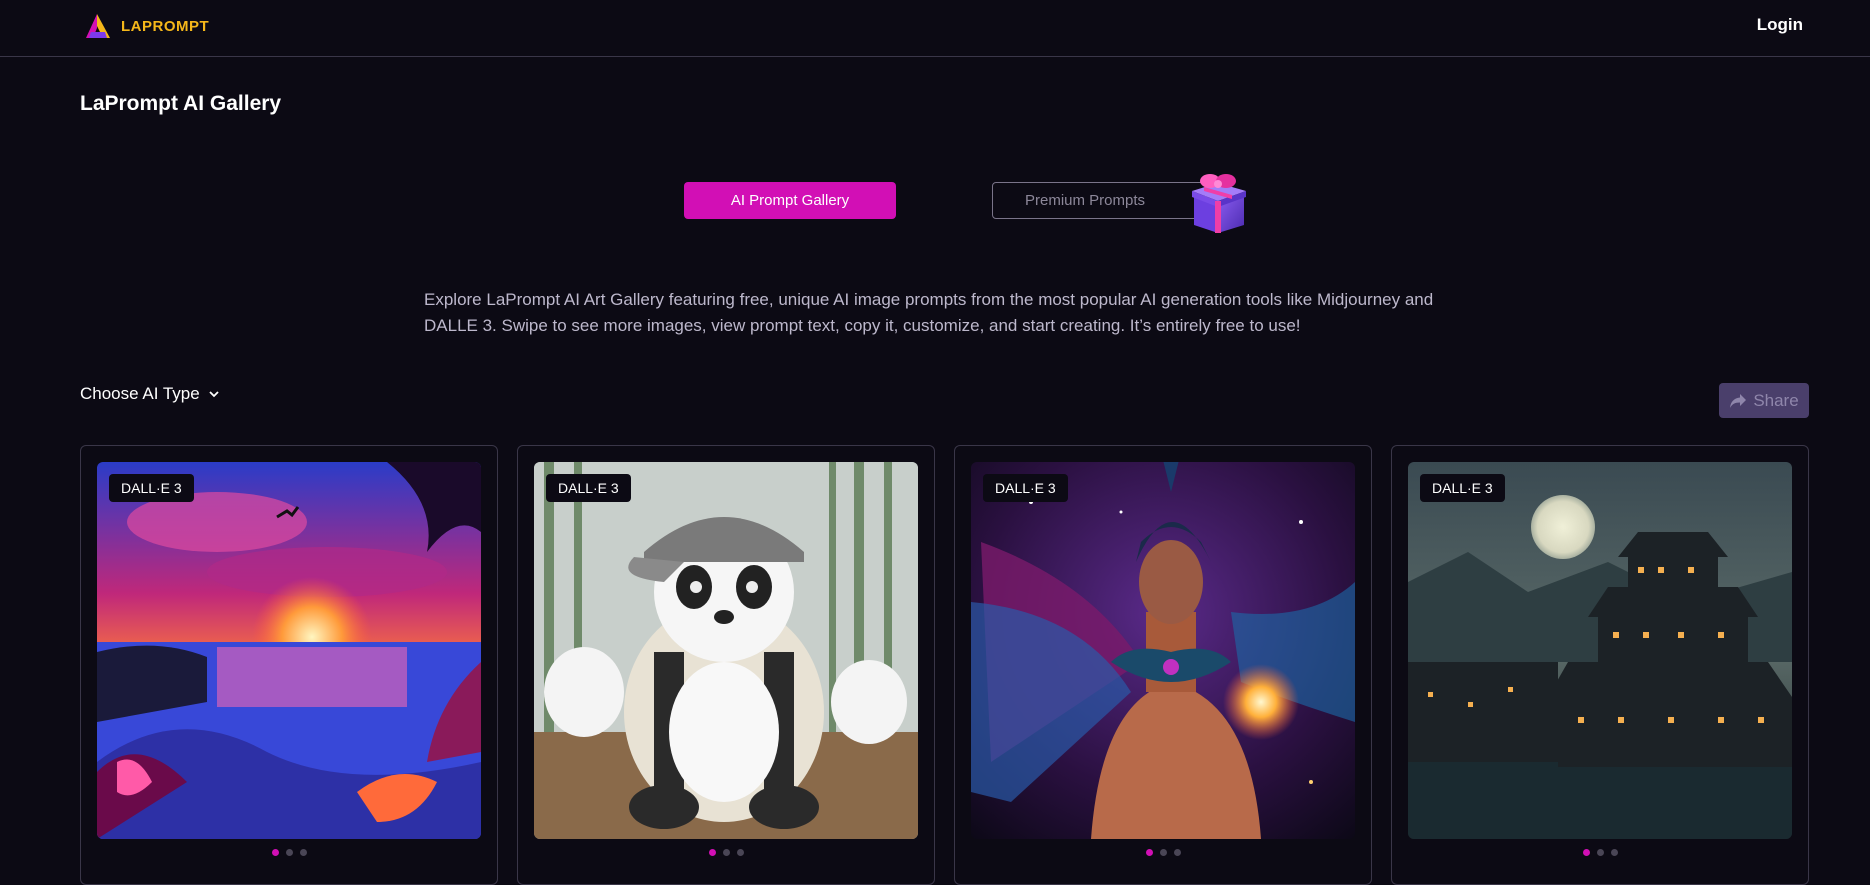 The image size is (1870, 885). What do you see at coordinates (790, 200) in the screenshot?
I see `tab-ai-prompt-gallery: AI Prompt Gallery` at bounding box center [790, 200].